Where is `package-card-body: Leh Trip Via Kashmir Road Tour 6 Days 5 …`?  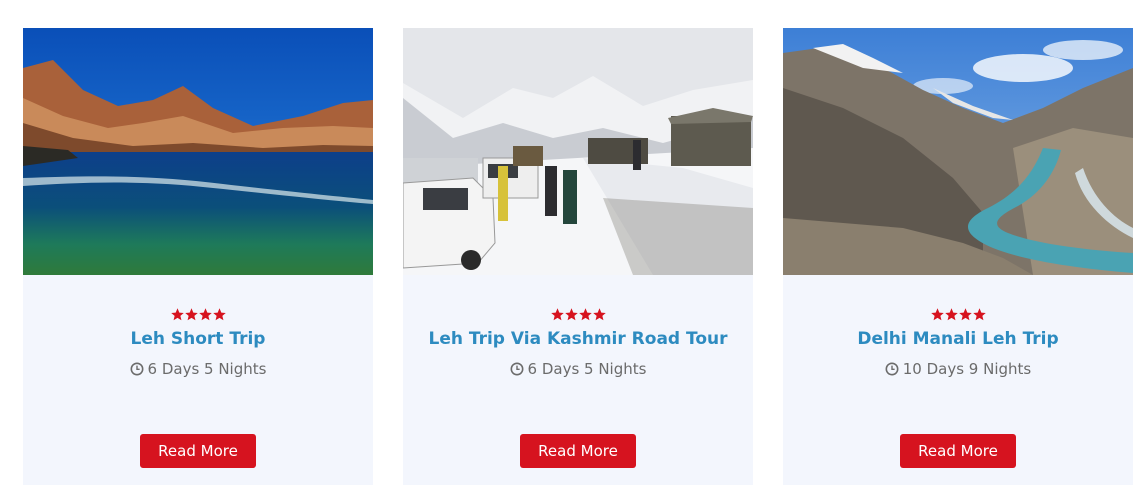 package-card-body: Leh Trip Via Kashmir Road Tour 6 Days 5 … is located at coordinates (578, 380).